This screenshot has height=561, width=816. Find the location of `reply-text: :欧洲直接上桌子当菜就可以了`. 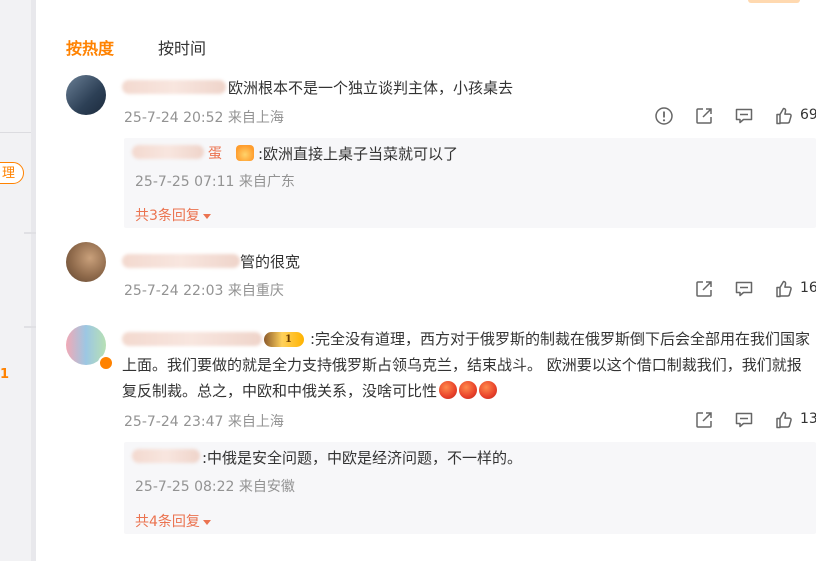

reply-text: :欧洲直接上桌子当菜就可以了 is located at coordinates (358, 154).